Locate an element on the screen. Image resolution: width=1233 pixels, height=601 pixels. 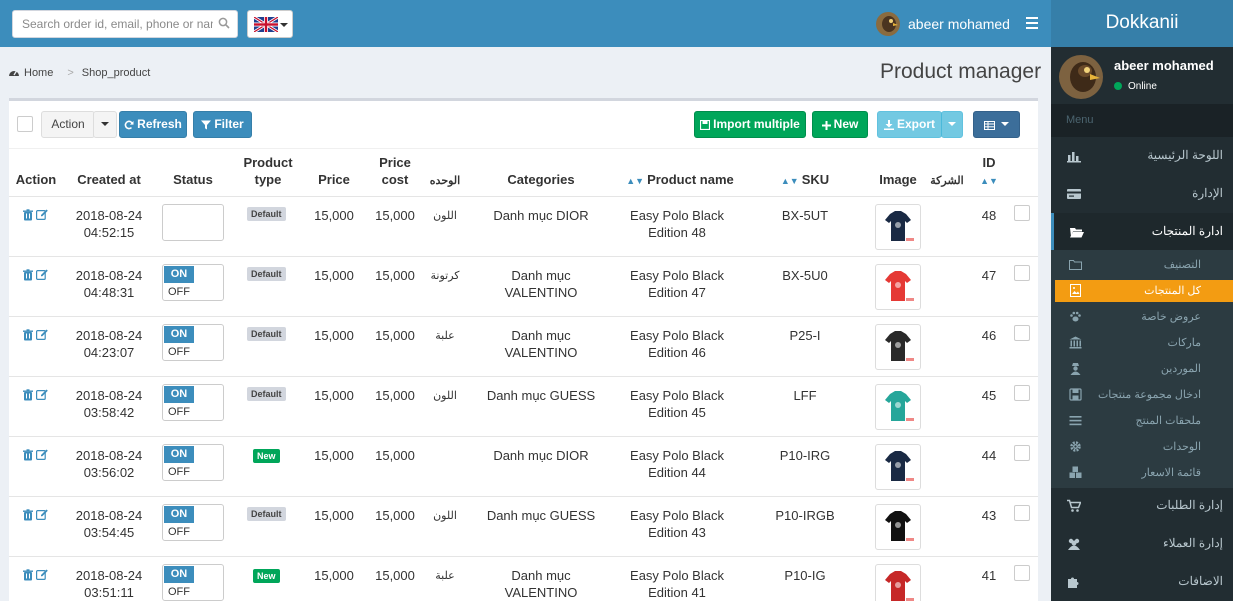
sidebar-item-customers: إدارة العملاء is located at coordinates (1142, 544).